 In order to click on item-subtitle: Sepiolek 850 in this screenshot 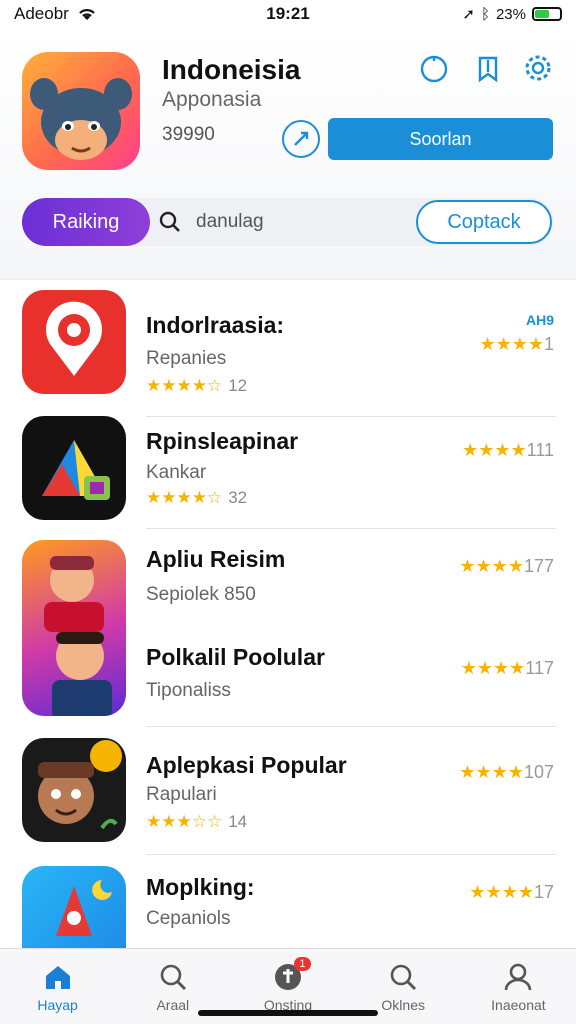, I will do `click(201, 594)`.